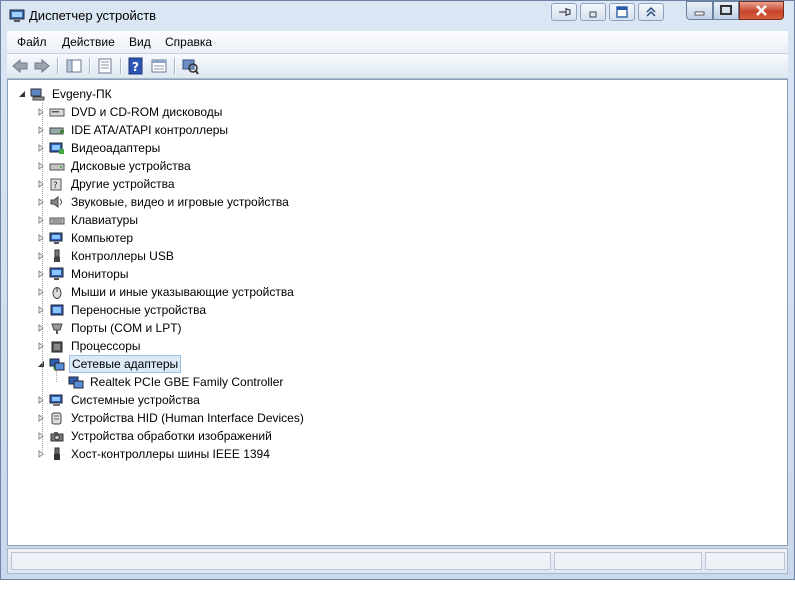  Describe the element at coordinates (237, 256) in the screenshot. I see `tree-category: Контроллеры USB` at that location.